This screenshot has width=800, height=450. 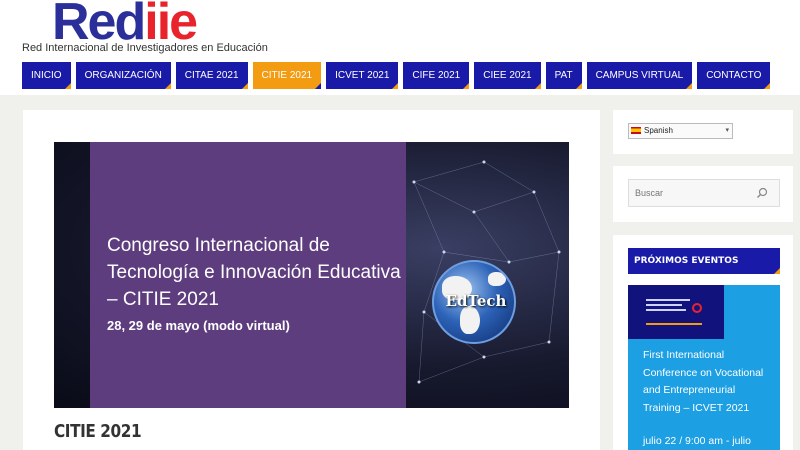 What do you see at coordinates (46, 75) in the screenshot?
I see `nav-item-inicio: INICIO` at bounding box center [46, 75].